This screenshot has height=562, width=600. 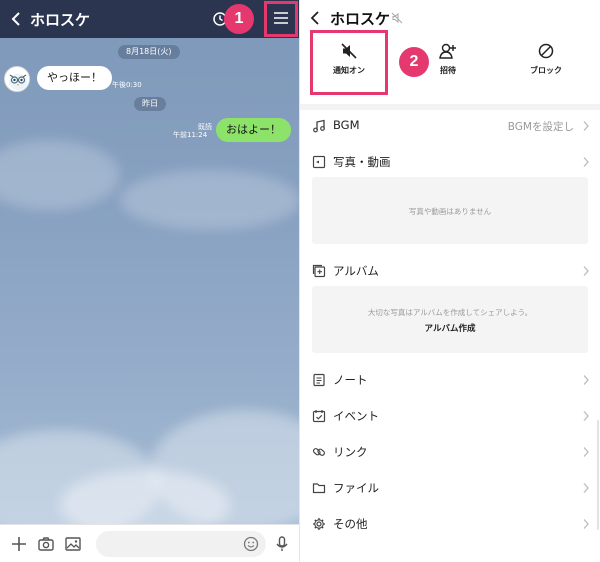 I want to click on photos-empty-panel: 写真や動画はありません, so click(x=450, y=210).